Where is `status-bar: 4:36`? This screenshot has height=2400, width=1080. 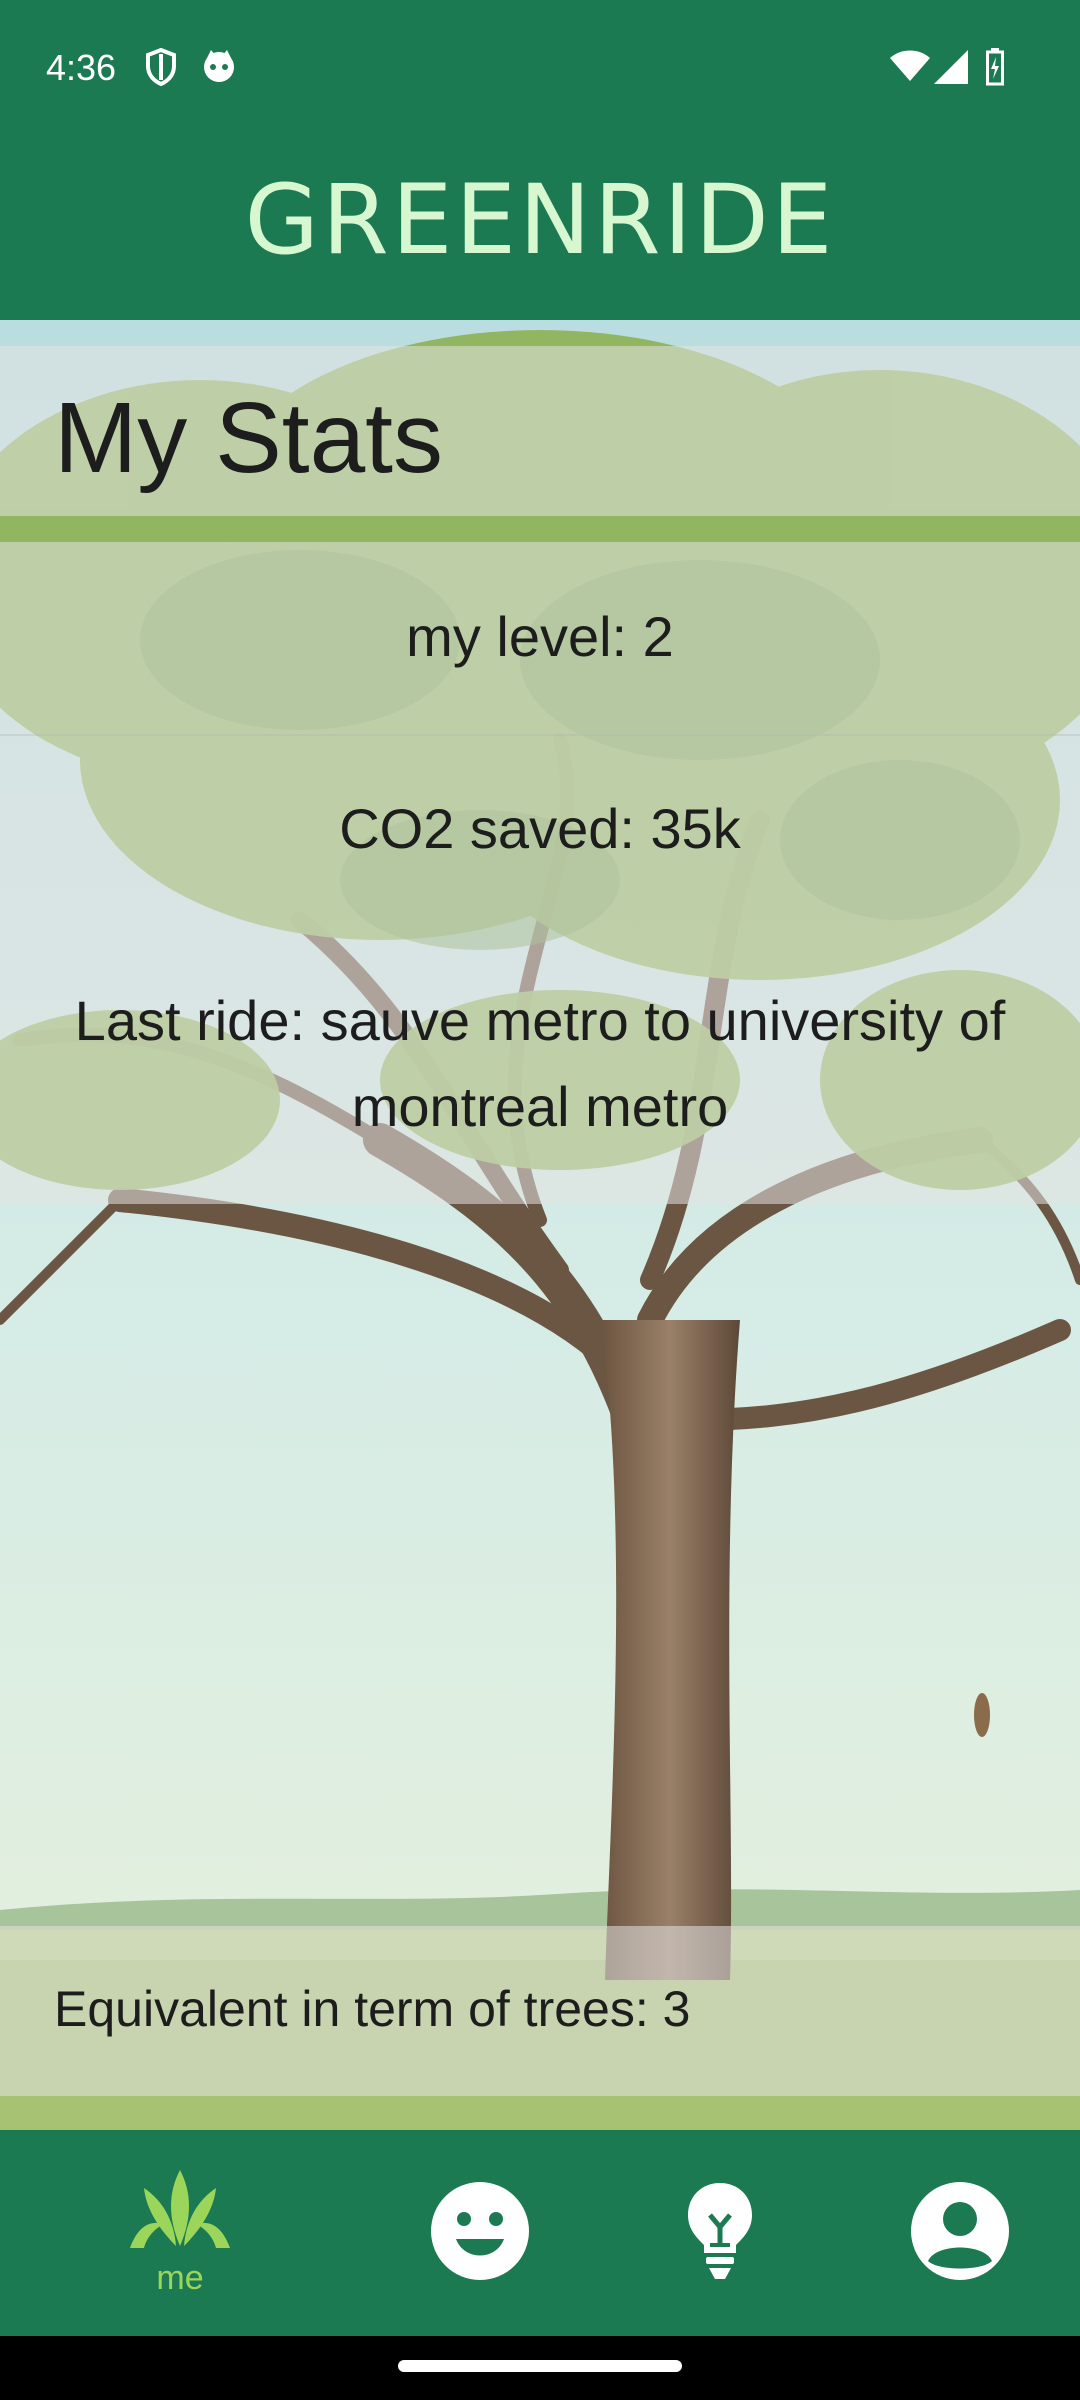
status-bar: 4:36 is located at coordinates (540, 68).